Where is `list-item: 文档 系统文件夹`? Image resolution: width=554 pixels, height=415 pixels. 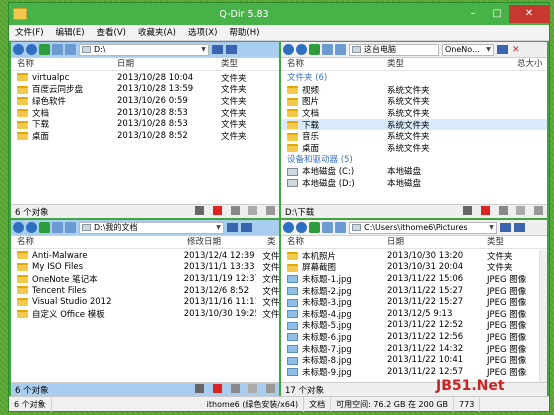 list-item: 文档 系统文件夹 is located at coordinates (414, 113).